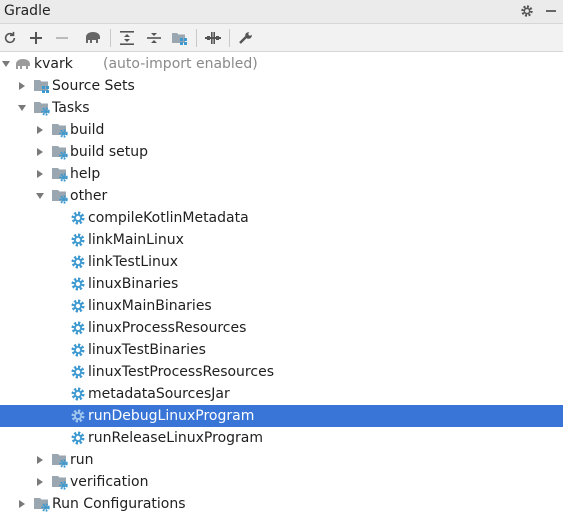 This screenshot has width=563, height=524. I want to click on tree-label: build, so click(87, 130).